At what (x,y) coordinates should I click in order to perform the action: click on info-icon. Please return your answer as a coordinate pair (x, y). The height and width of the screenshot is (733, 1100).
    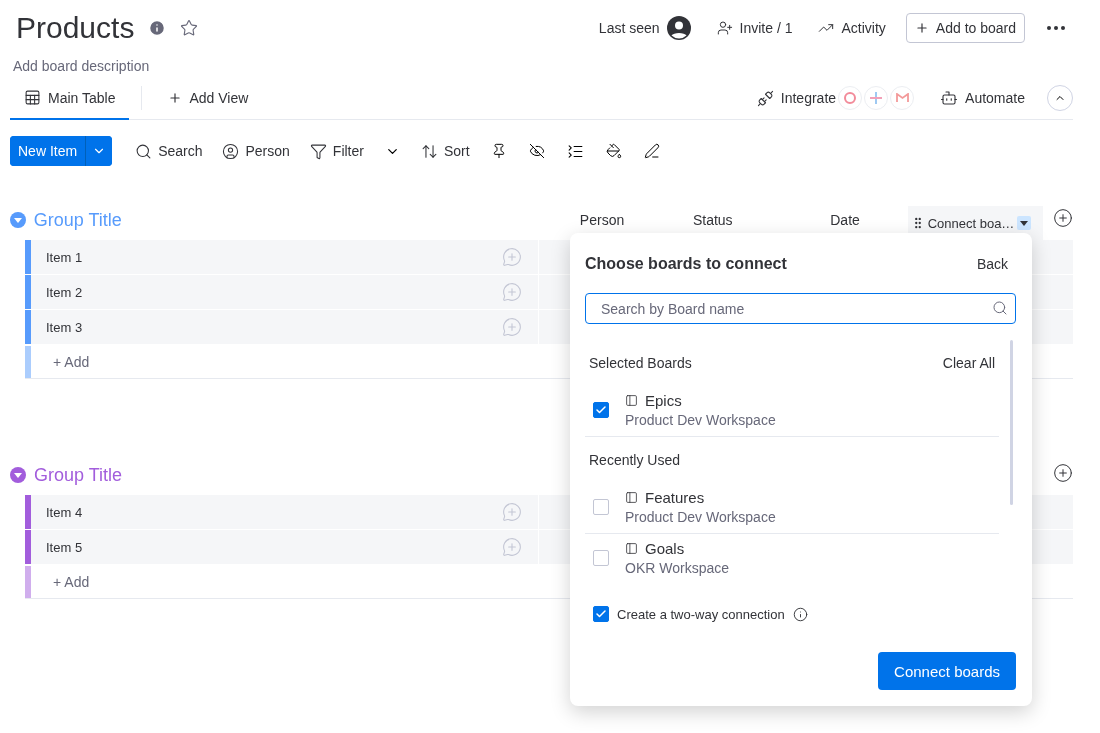
    Looking at the image, I should click on (800, 614).